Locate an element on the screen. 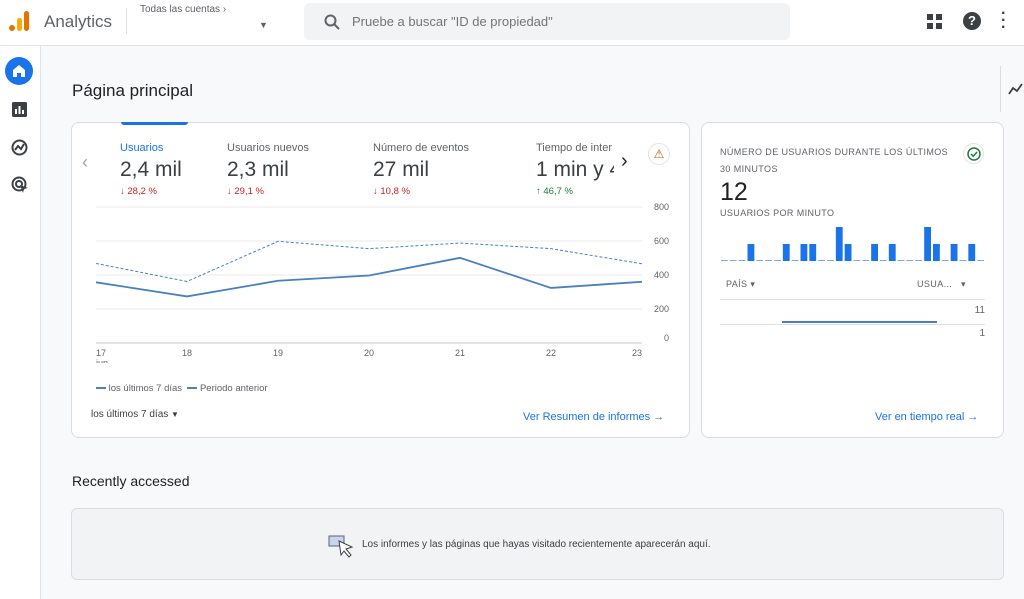 The image size is (1024, 599). sidebar-item-advertising is located at coordinates (20, 185).